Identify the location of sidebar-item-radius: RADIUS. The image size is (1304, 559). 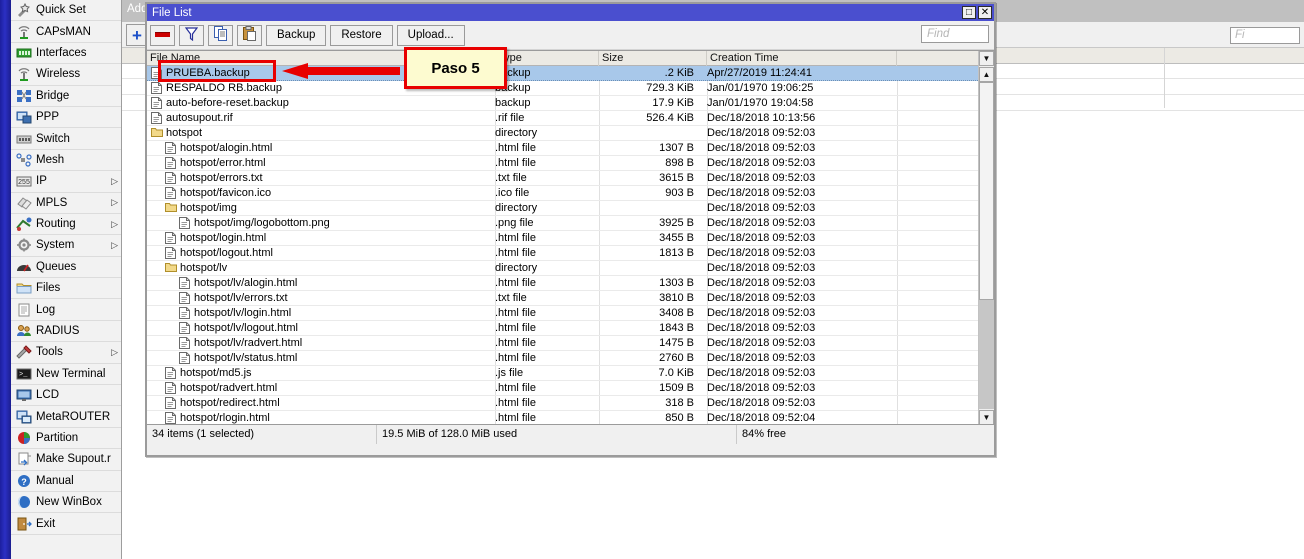
(66, 332).